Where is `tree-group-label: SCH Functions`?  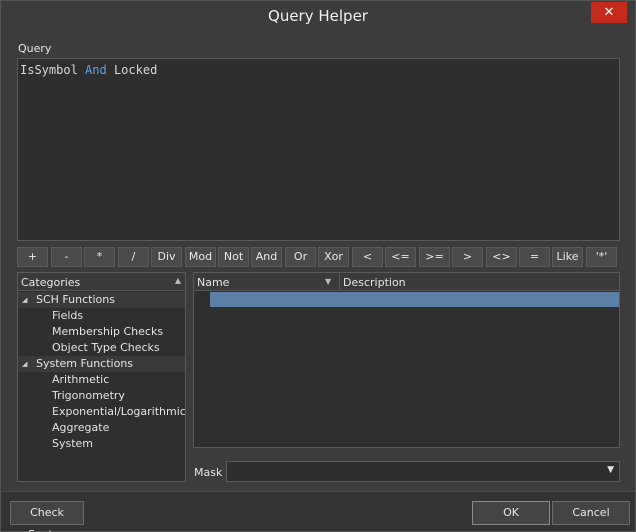 tree-group-label: SCH Functions is located at coordinates (75, 299).